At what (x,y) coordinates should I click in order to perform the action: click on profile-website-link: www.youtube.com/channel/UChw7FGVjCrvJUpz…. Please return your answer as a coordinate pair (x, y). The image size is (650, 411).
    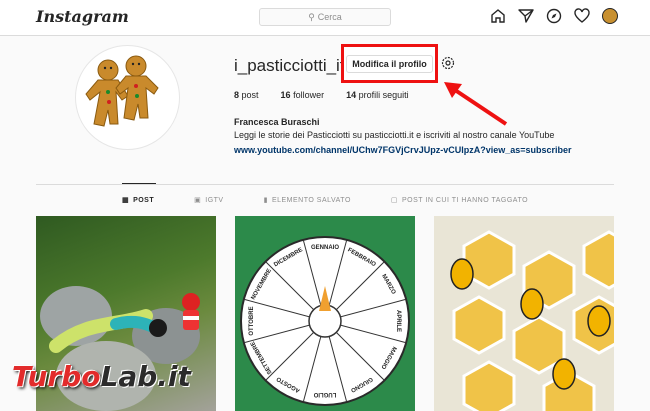
    Looking at the image, I should click on (403, 150).